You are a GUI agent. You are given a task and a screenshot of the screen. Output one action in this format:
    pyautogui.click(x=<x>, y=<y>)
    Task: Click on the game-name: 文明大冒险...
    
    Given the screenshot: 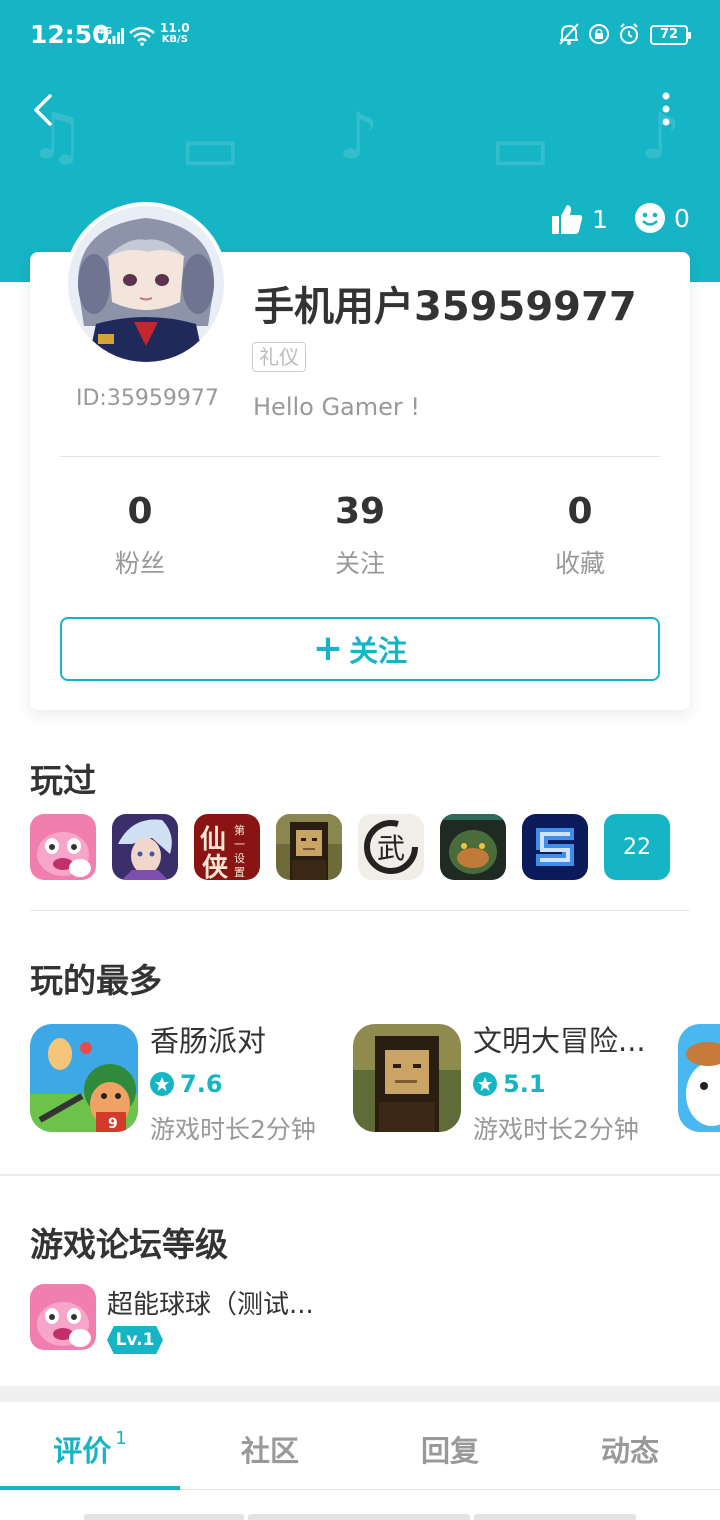 What is the action you would take?
    pyautogui.click(x=559, y=1041)
    